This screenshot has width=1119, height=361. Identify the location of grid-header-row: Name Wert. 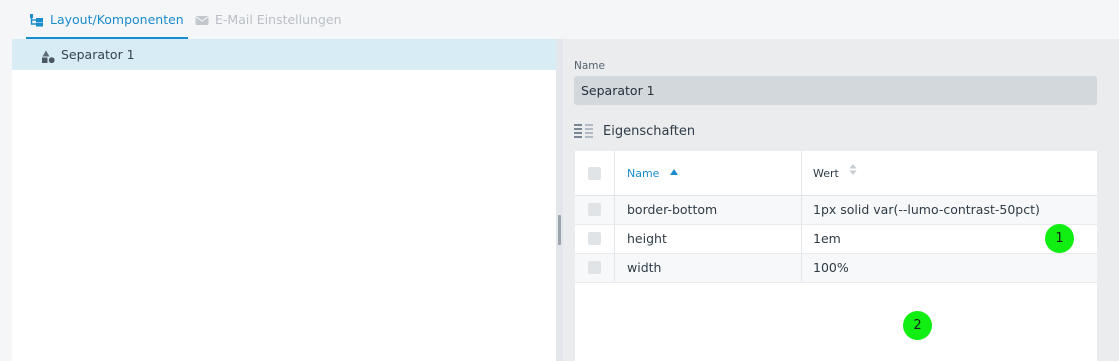
(836, 173).